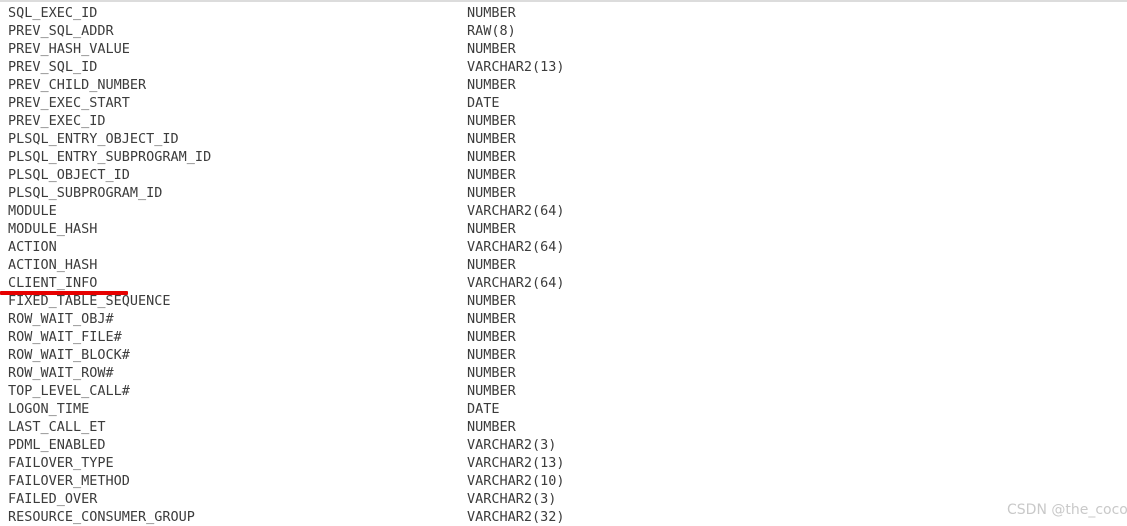 The image size is (1127, 526). Describe the element at coordinates (563, 193) in the screenshot. I see `column-row: PLSQL_SUBPROGRAM_ID NUMBER` at that location.